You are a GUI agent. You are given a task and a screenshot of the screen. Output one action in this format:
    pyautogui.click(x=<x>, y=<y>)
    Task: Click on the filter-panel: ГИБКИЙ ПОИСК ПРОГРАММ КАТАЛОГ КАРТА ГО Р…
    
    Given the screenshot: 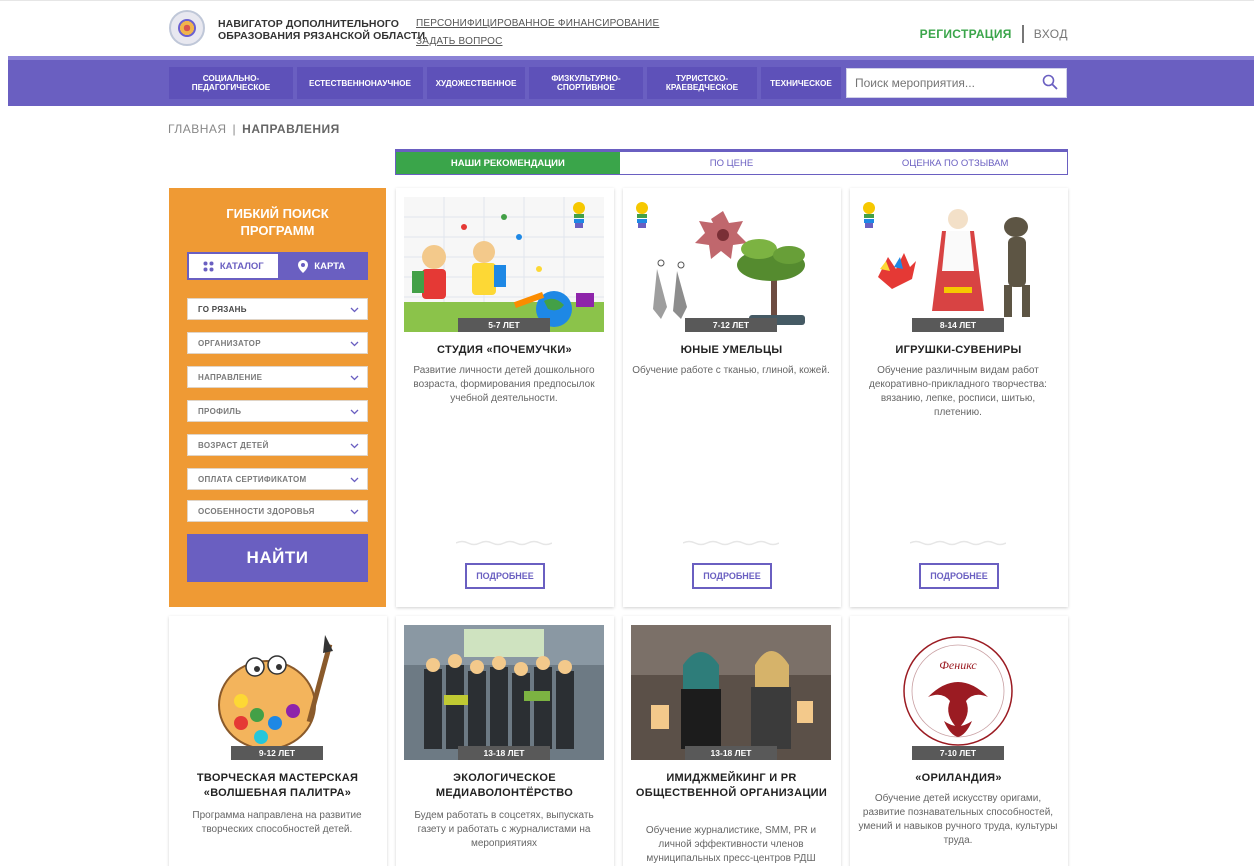 What is the action you would take?
    pyautogui.click(x=277, y=397)
    